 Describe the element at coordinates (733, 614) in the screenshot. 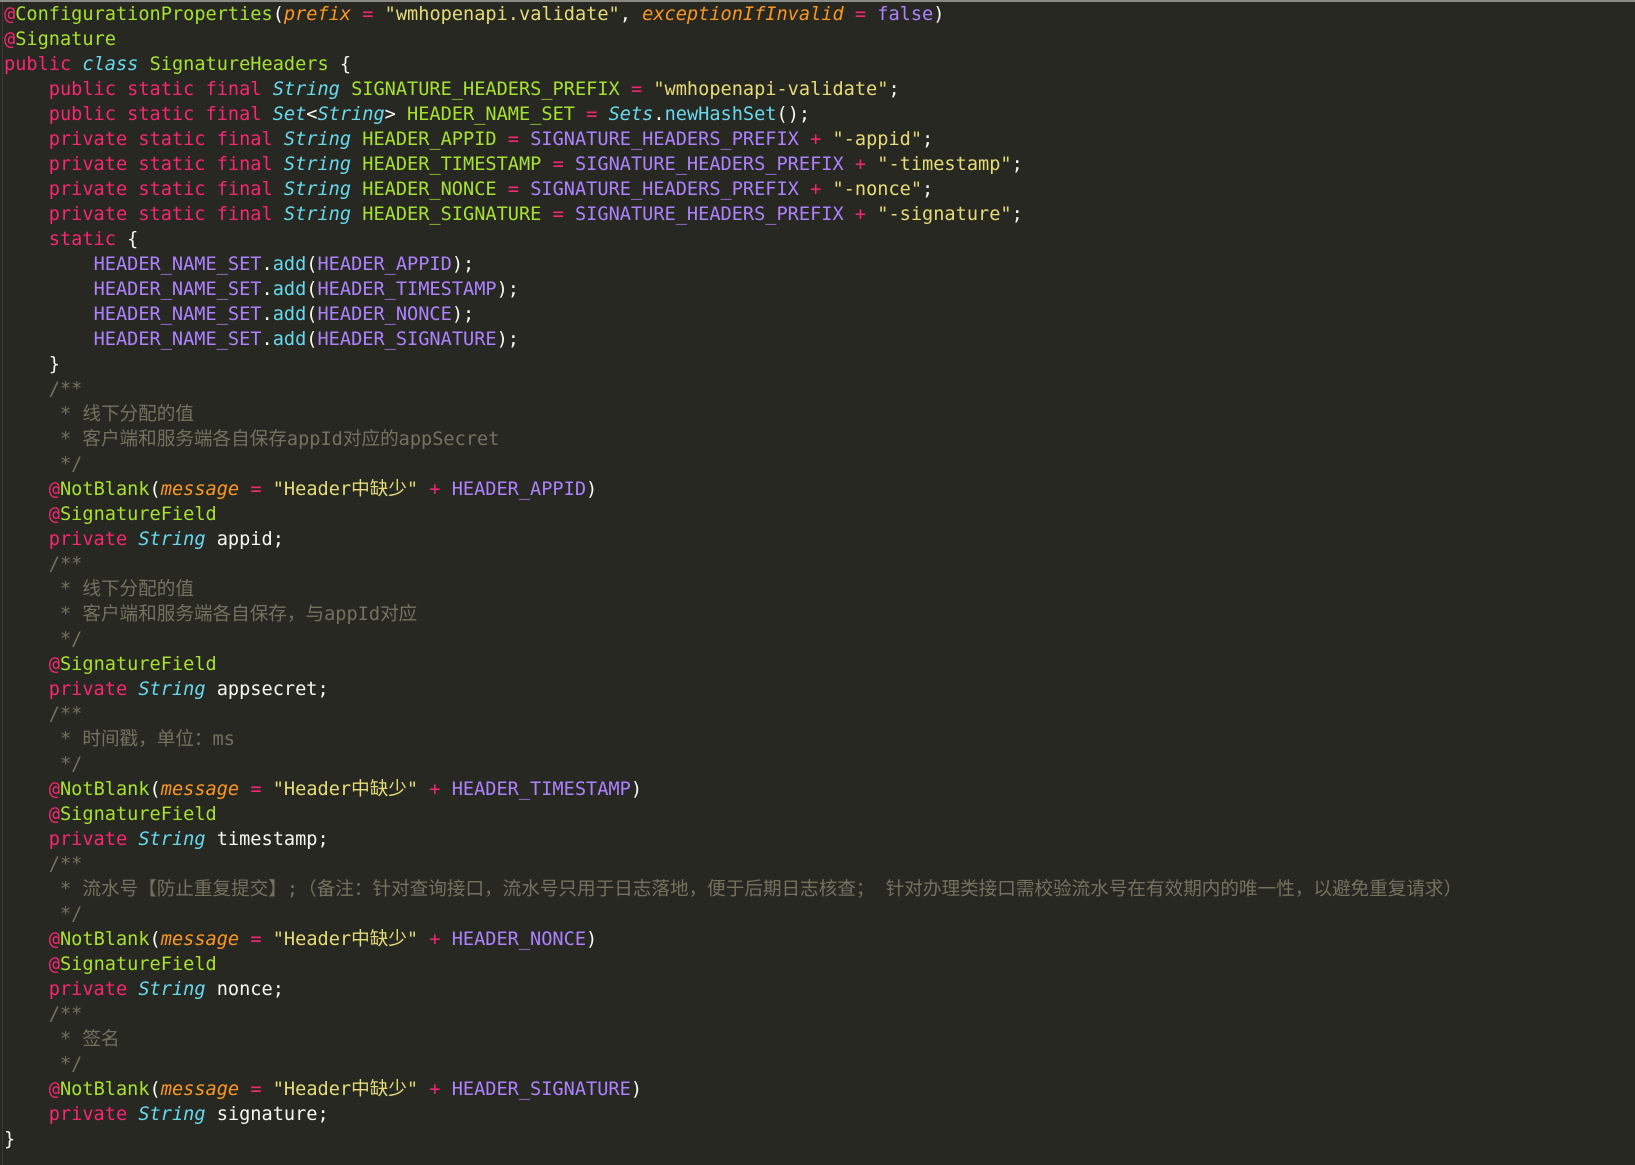

I see `code-line: * 客户端和服务端各自保存，与appId对应` at that location.